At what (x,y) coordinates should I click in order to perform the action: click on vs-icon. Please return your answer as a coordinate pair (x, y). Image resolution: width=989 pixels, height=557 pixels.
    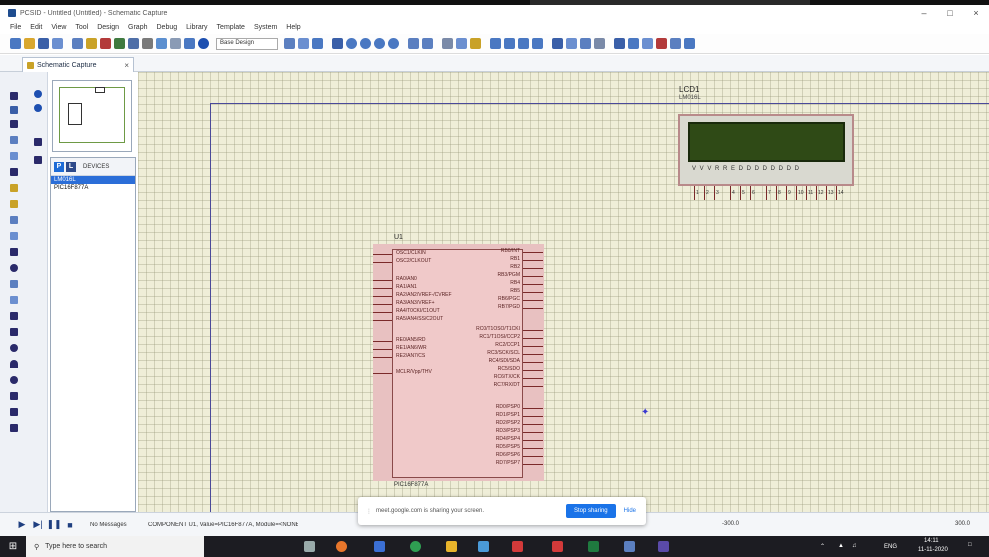
    Looking at the image, I should click on (663, 546).